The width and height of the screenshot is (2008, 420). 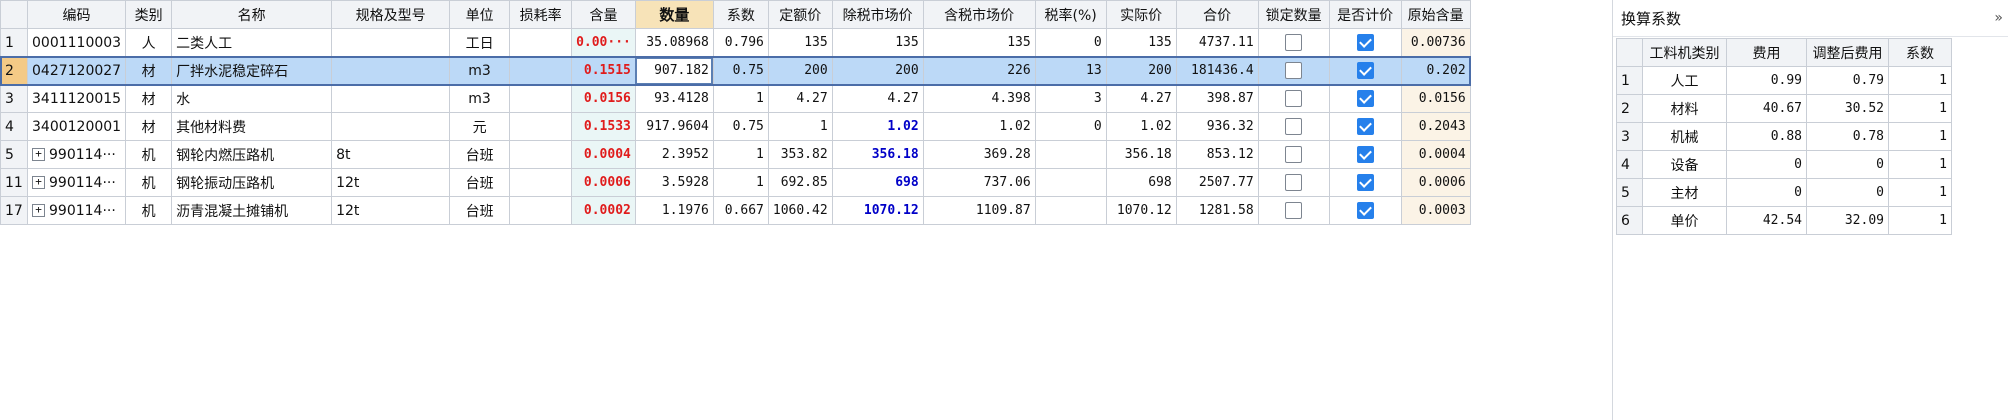 What do you see at coordinates (1784, 164) in the screenshot?
I see `coef-row: 4 设备 0 0 1` at bounding box center [1784, 164].